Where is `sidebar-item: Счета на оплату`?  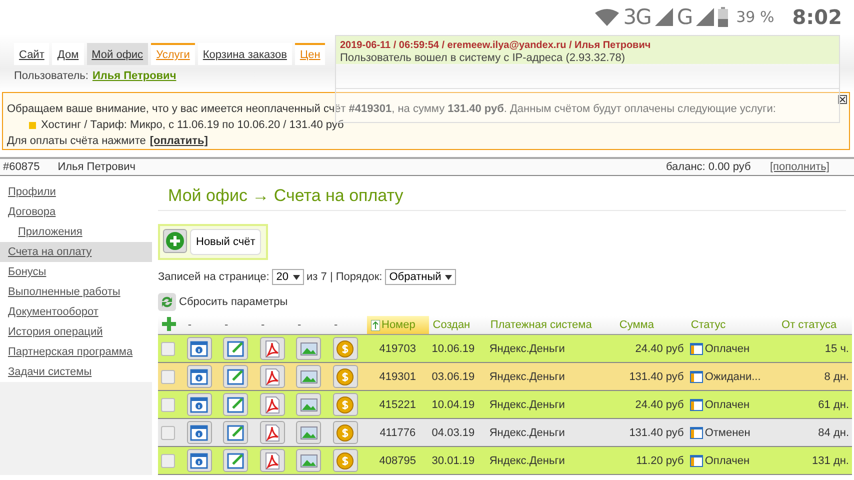
sidebar-item: Счета на оплату is located at coordinates (76, 252).